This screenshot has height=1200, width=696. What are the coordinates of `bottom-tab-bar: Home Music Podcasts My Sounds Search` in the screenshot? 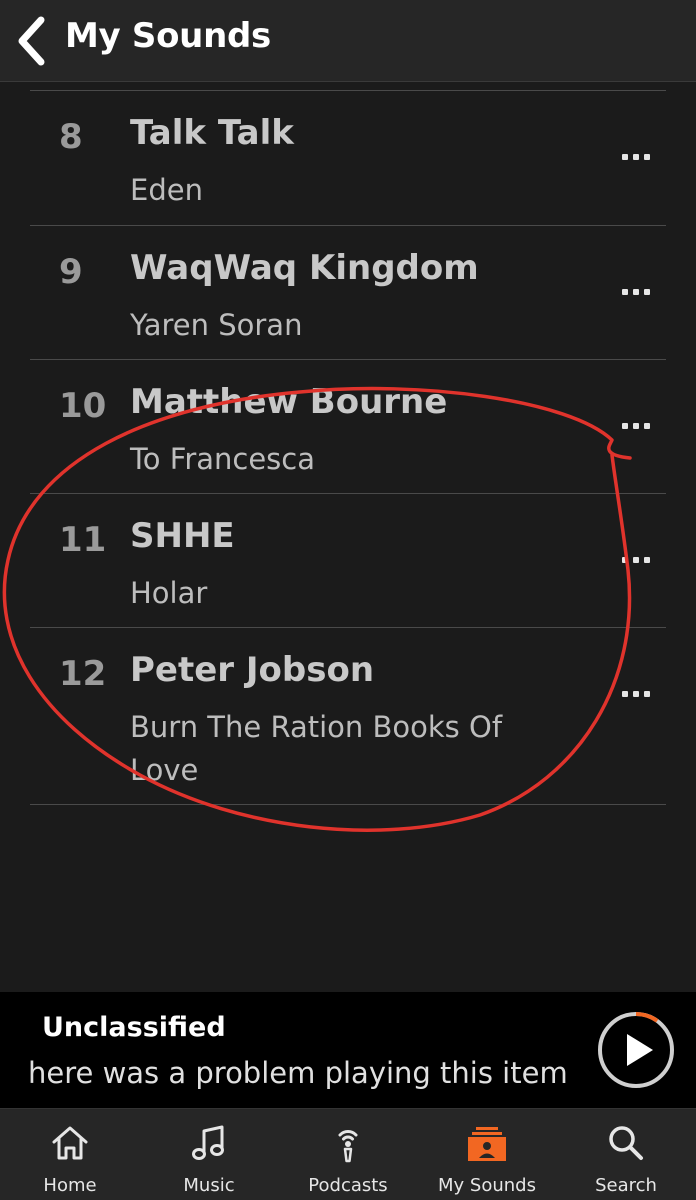 It's located at (348, 1154).